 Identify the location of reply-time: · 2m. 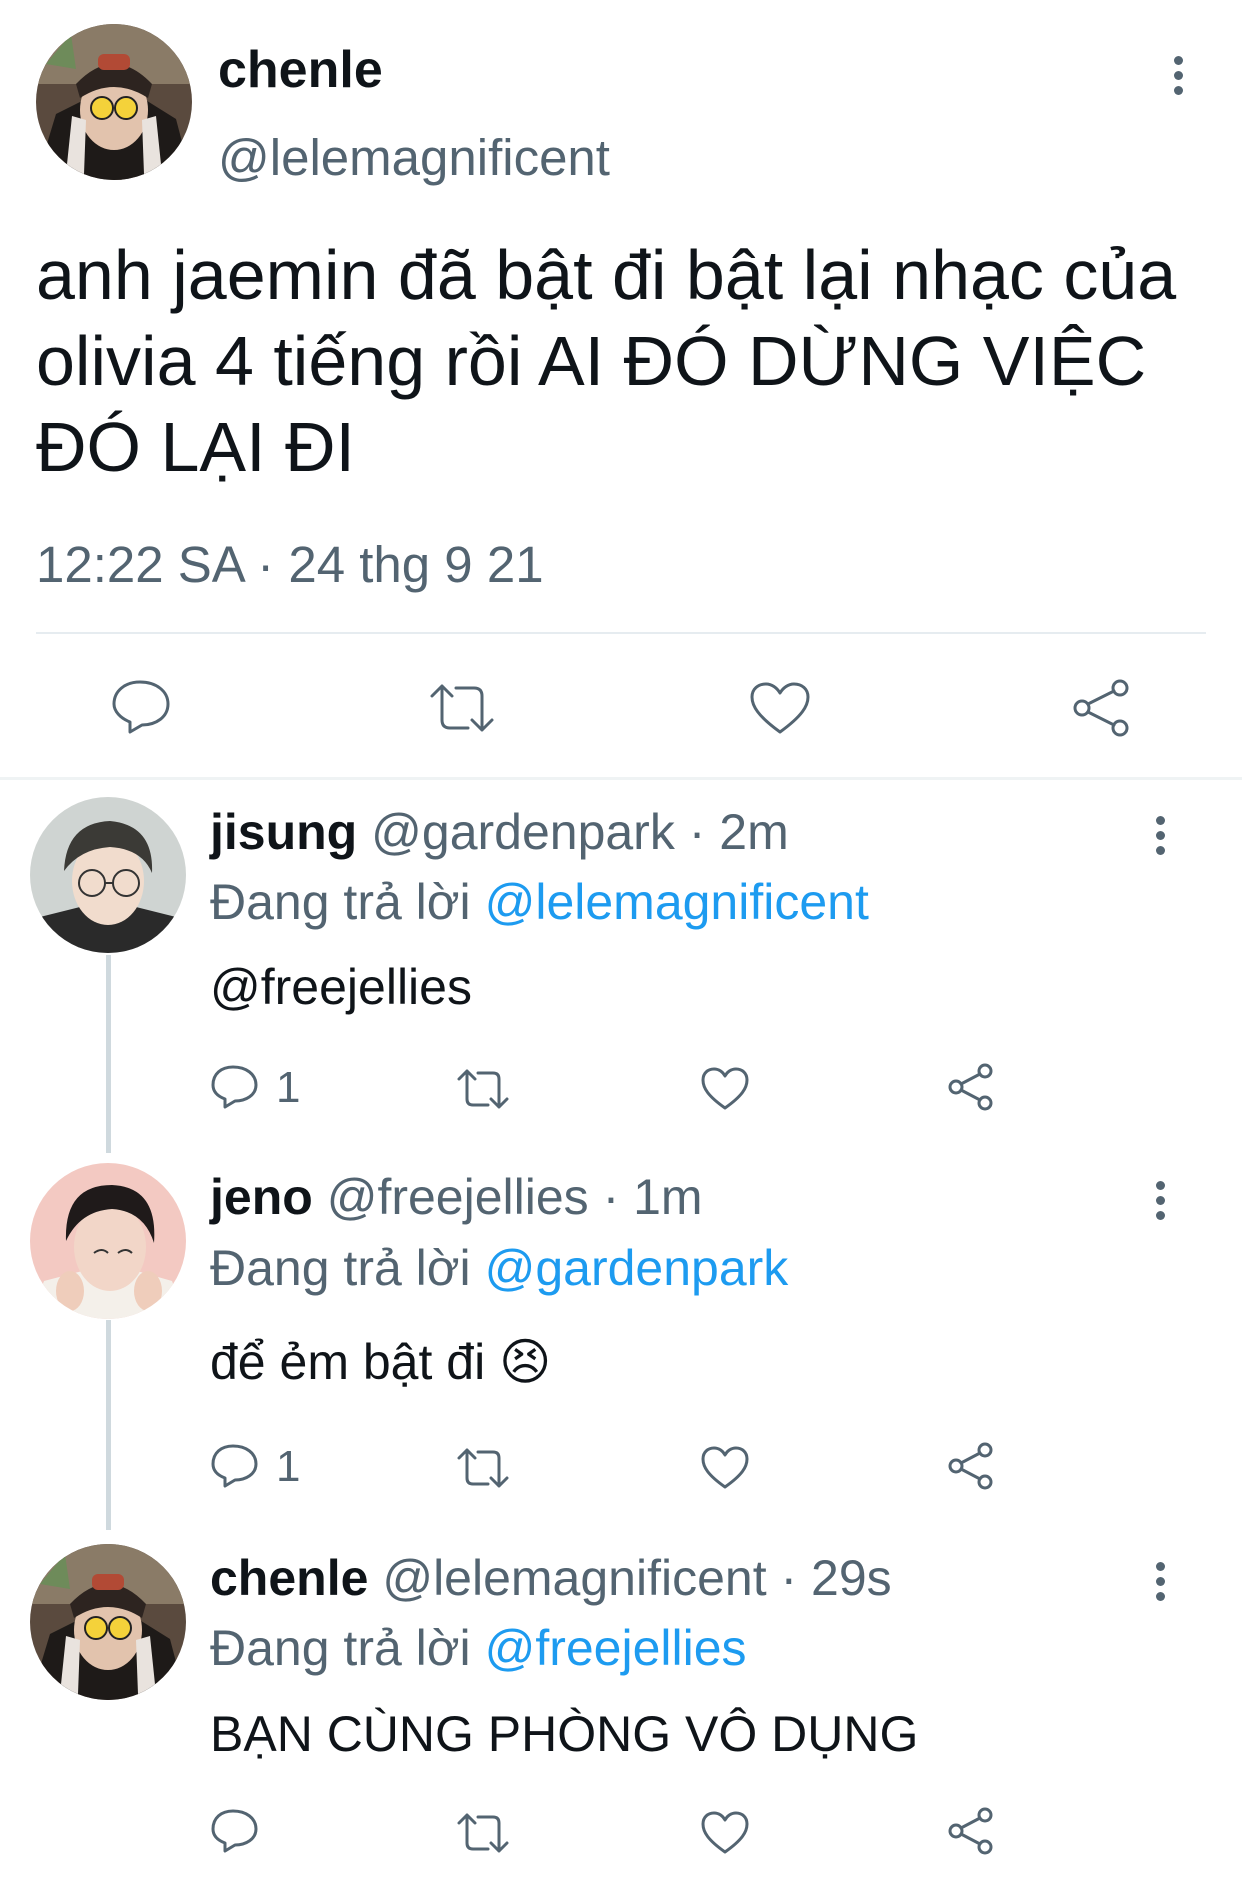
(738, 832).